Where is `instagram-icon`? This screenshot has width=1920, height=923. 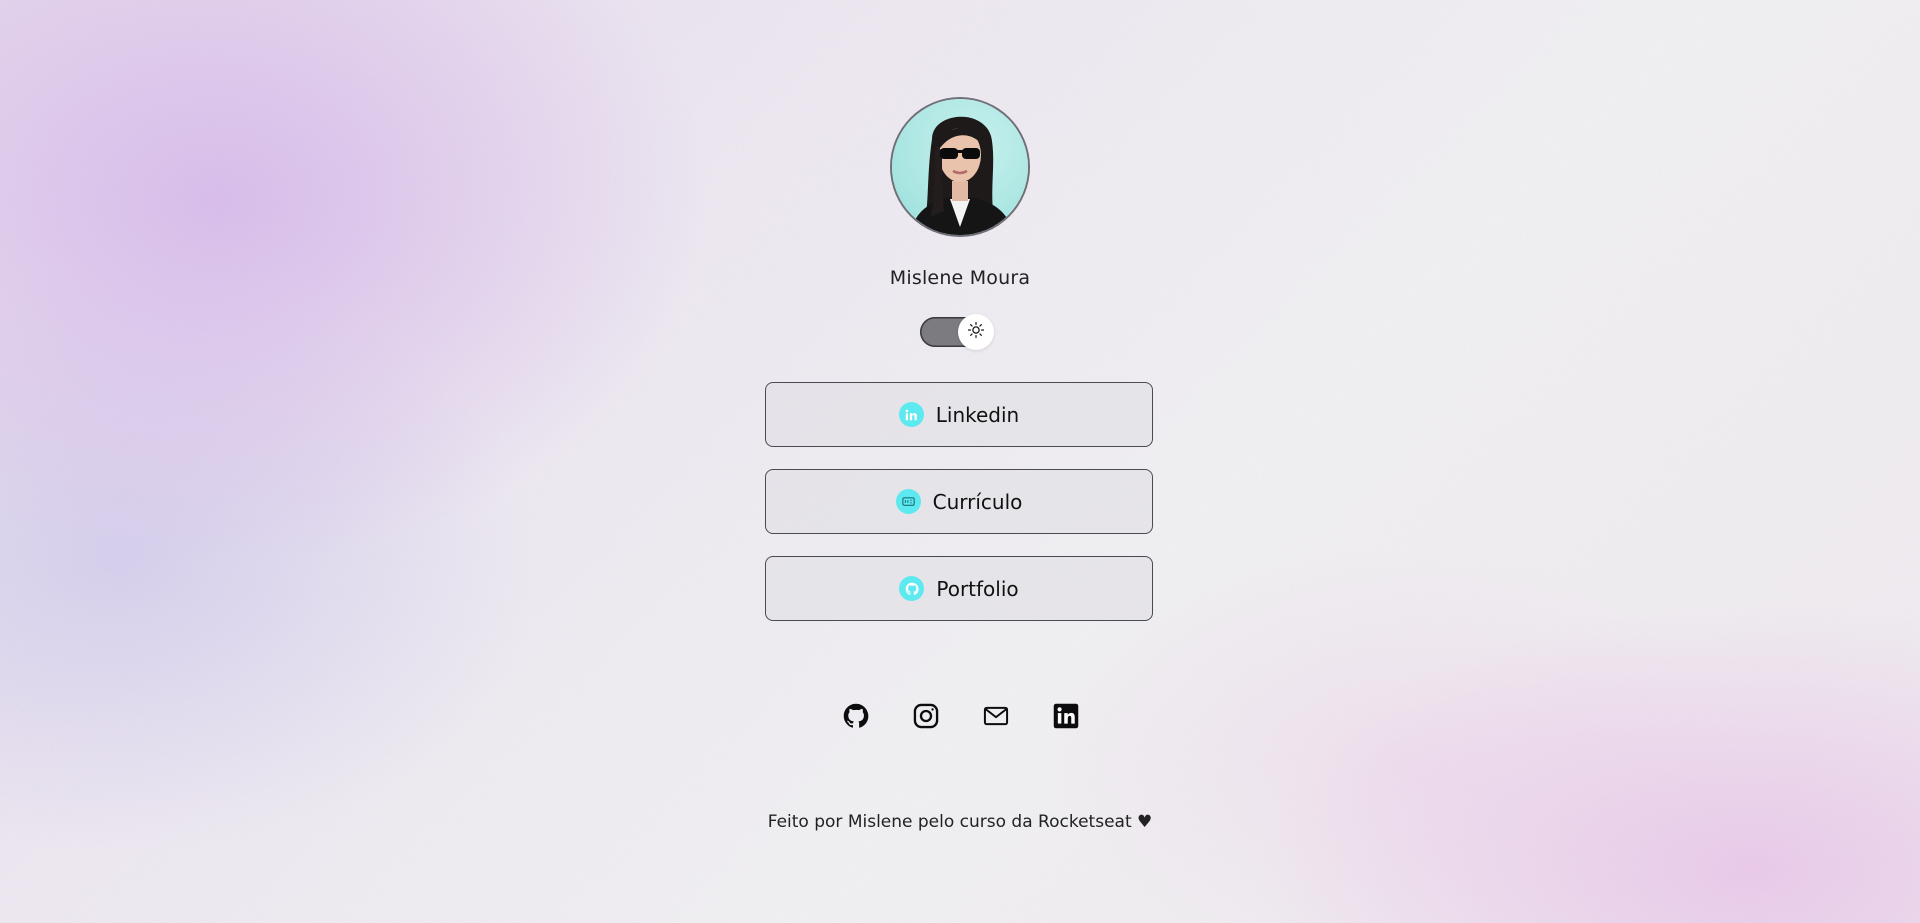 instagram-icon is located at coordinates (926, 718).